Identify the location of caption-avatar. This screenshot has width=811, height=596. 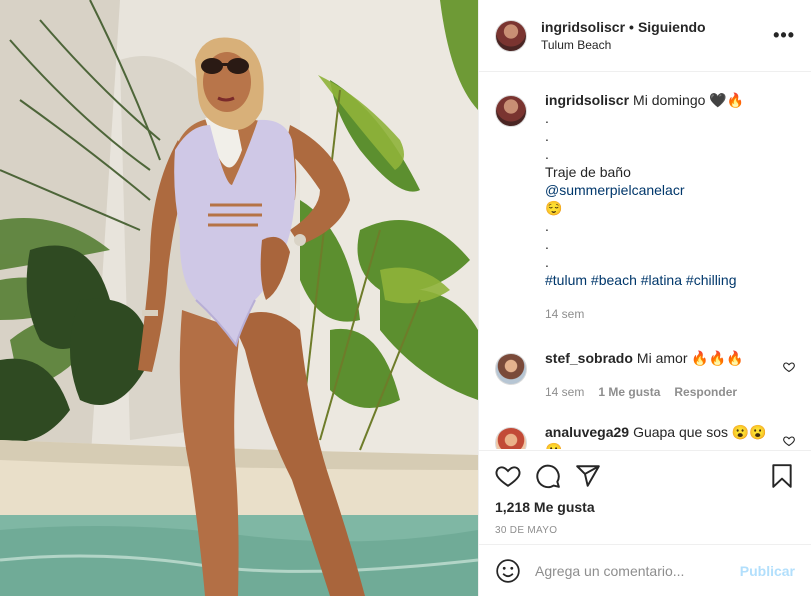
(511, 111).